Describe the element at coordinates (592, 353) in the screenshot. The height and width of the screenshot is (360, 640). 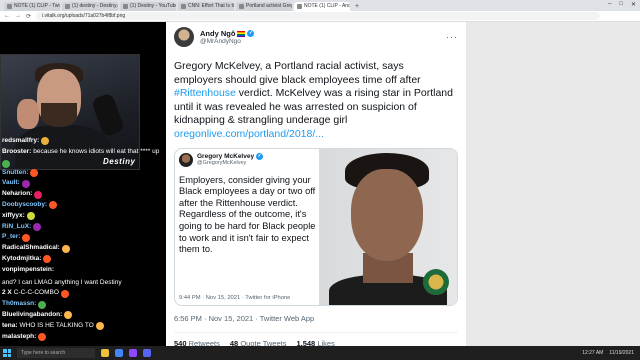
I see `clock-time: 12:27 AM` at that location.